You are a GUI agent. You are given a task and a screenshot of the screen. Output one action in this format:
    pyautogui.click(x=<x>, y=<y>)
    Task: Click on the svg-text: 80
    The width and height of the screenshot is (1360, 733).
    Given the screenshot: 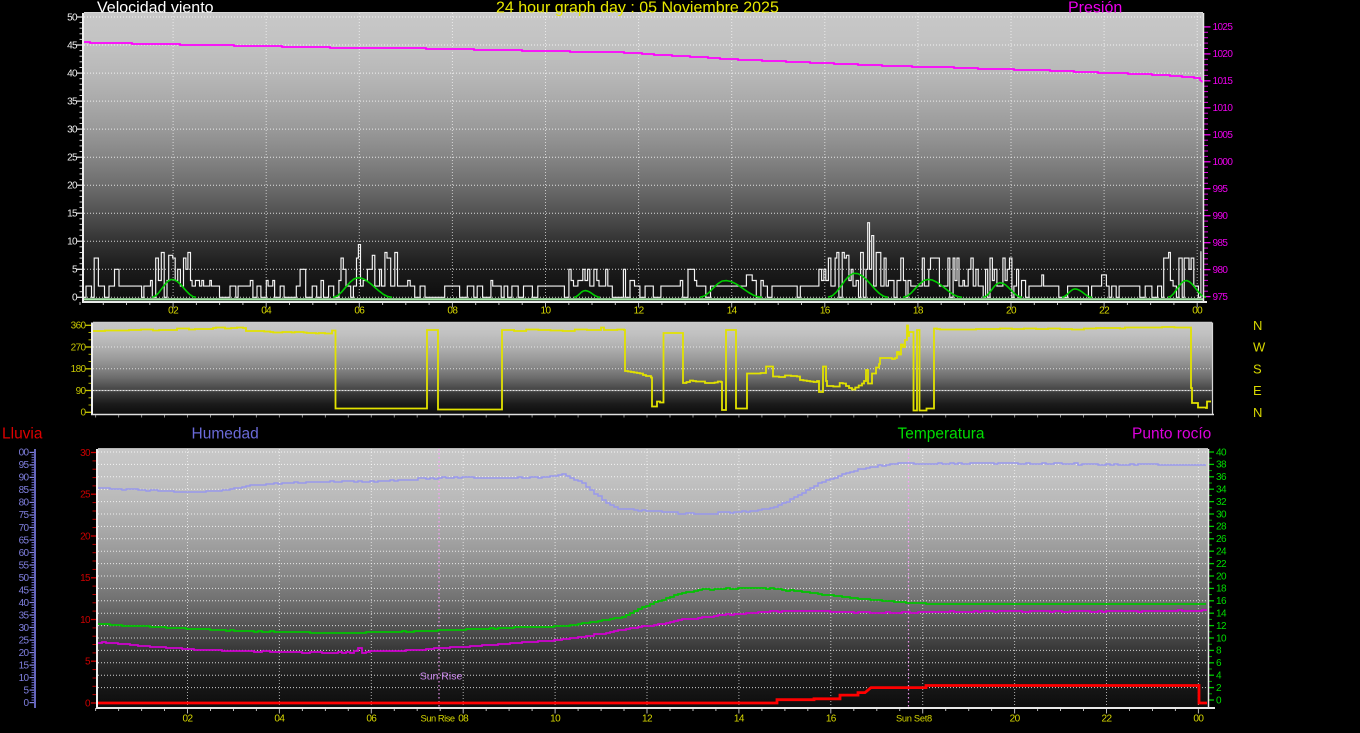 What is the action you would take?
    pyautogui.click(x=24, y=503)
    